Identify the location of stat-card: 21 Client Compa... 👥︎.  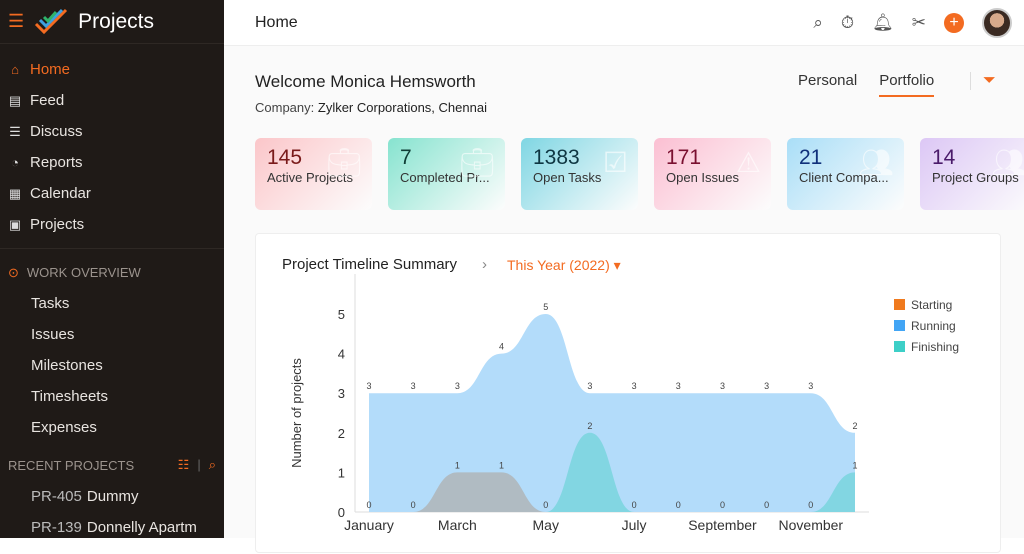
(845, 174).